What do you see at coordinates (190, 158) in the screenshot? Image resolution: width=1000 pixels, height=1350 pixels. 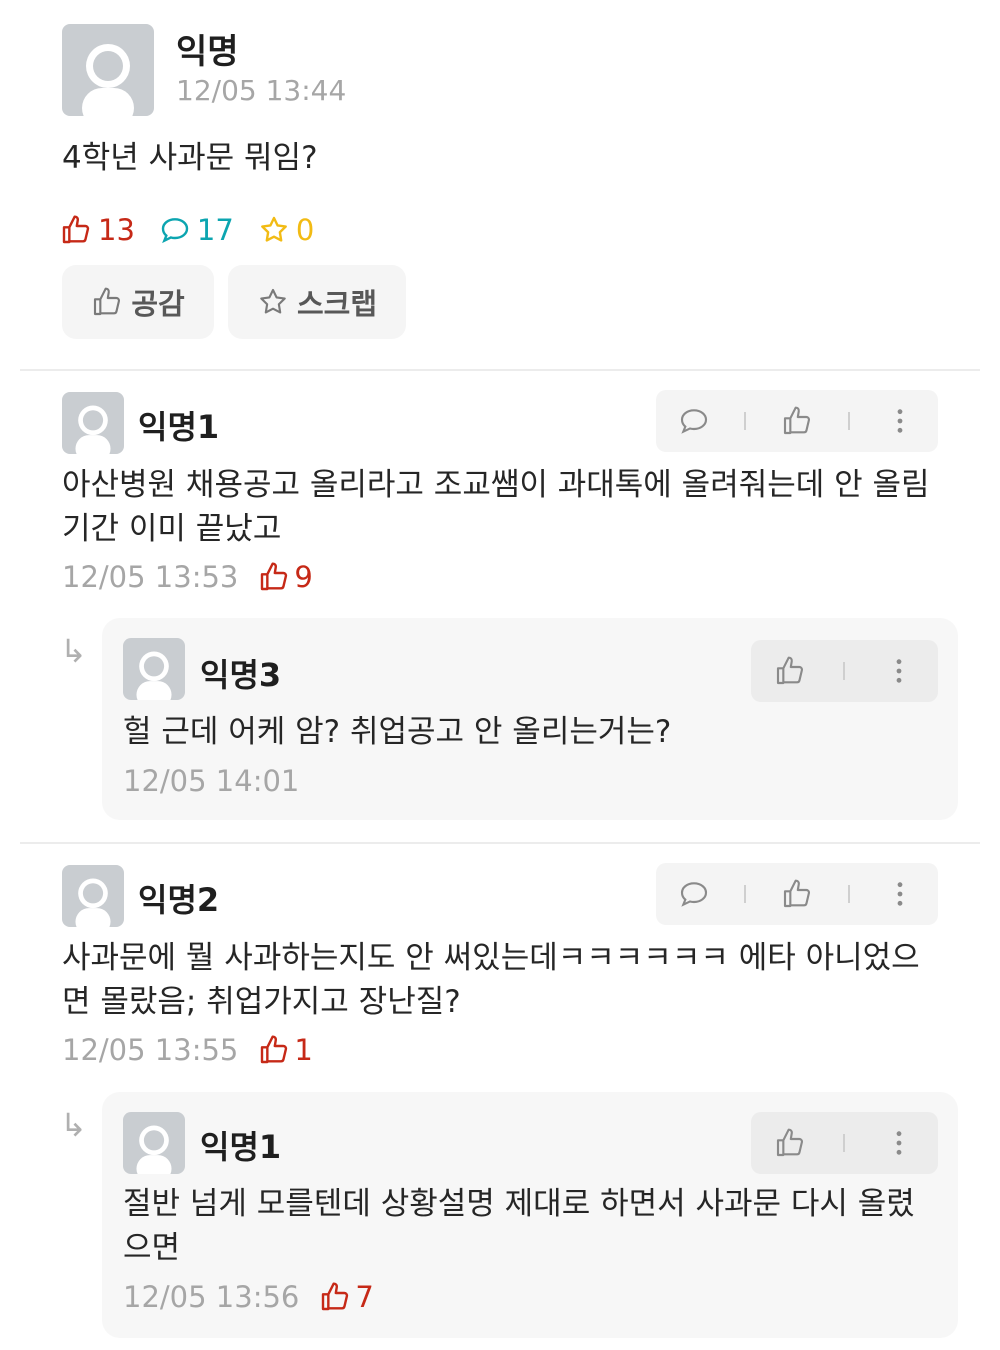 I see `post-body: 4학년 사과문 뭐임?` at bounding box center [190, 158].